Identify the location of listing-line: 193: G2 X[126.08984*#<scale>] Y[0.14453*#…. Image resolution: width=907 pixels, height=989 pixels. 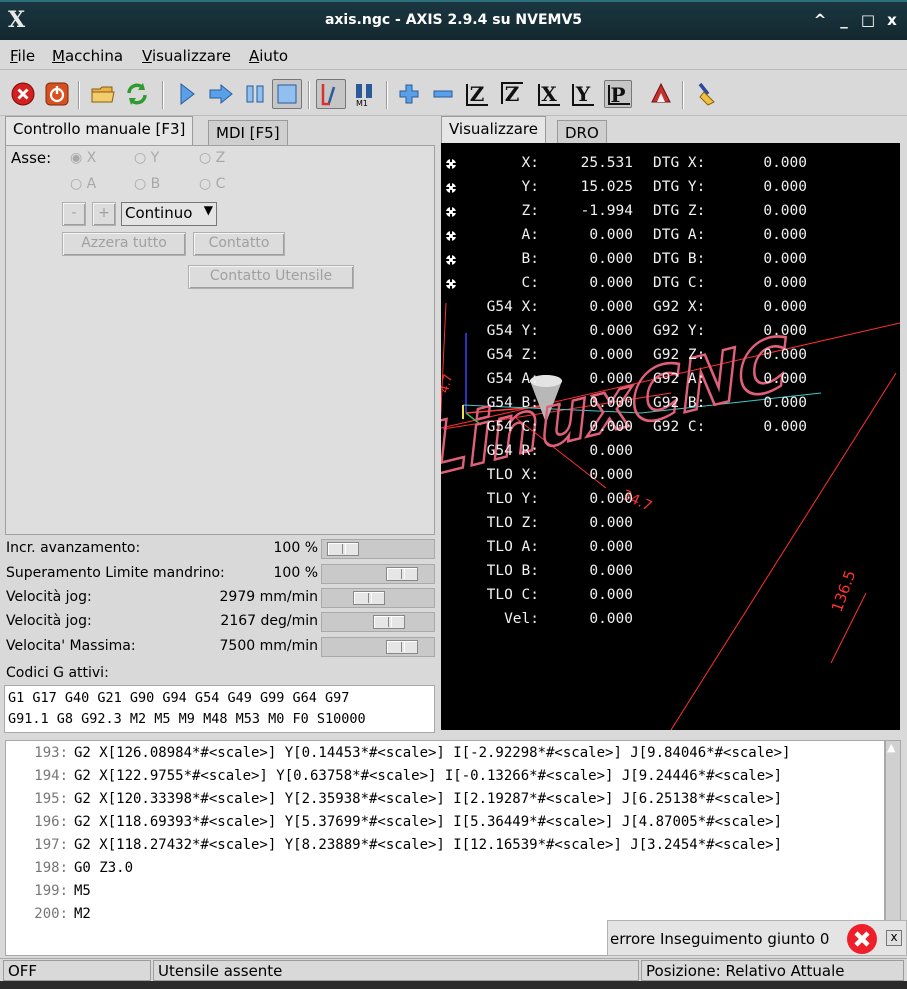
(441, 756).